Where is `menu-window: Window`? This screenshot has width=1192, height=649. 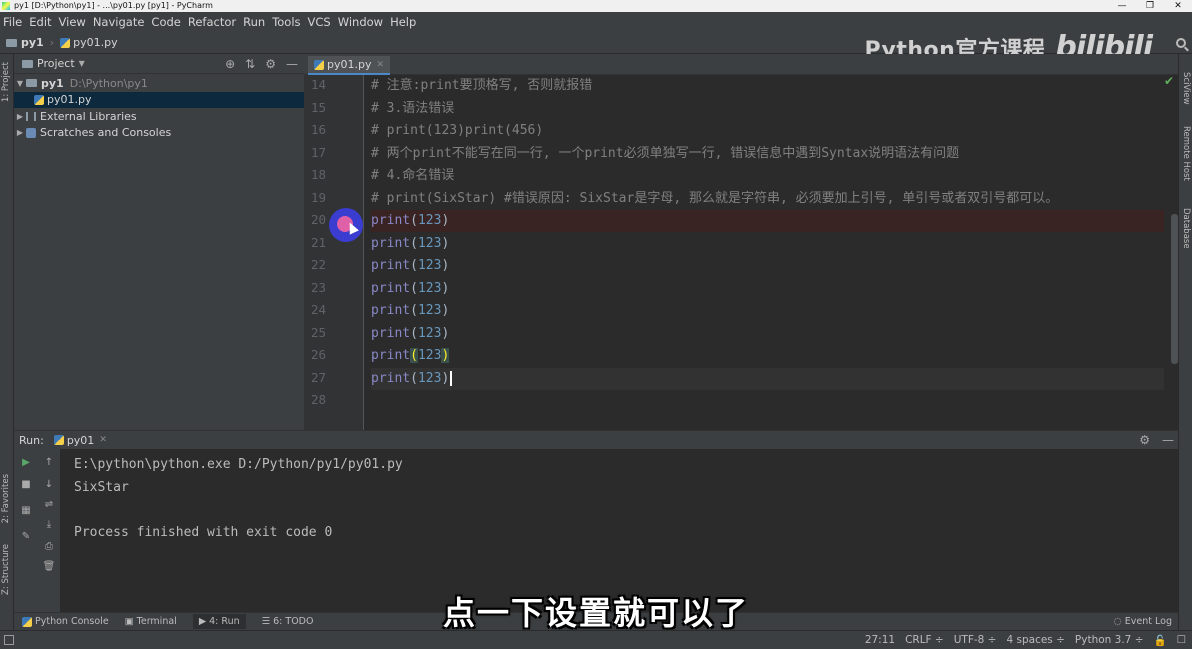
menu-window: Window is located at coordinates (360, 22).